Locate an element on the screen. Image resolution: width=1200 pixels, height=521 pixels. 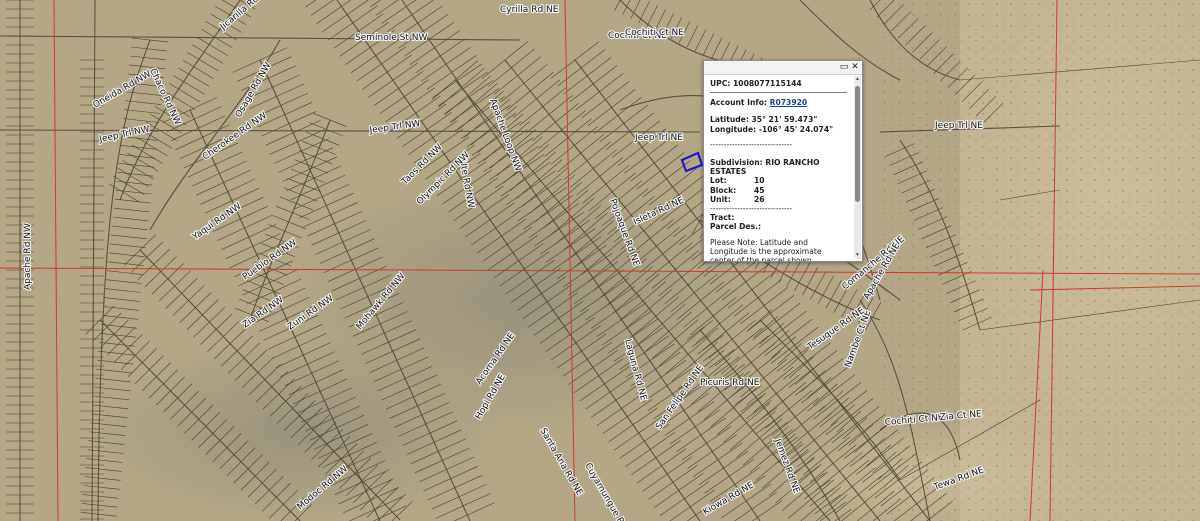
block-value: 45 is located at coordinates (759, 190).